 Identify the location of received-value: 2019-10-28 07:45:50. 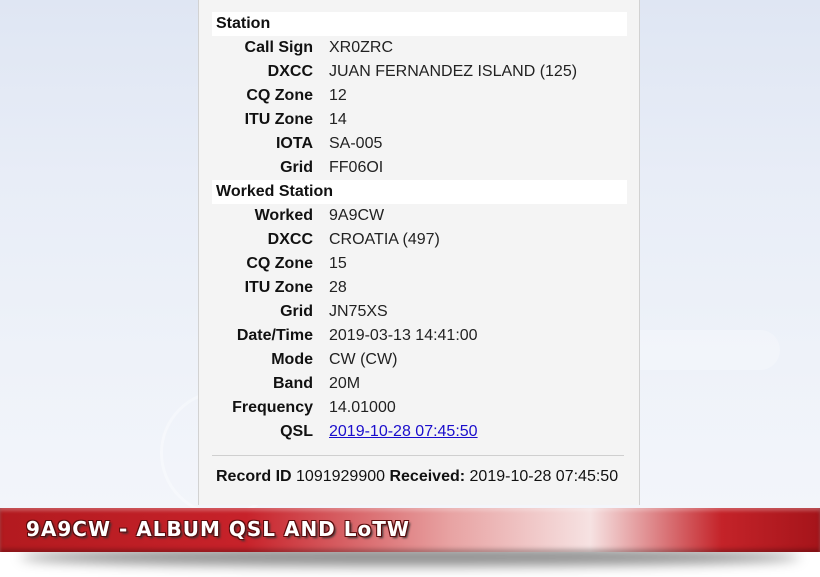
(544, 476).